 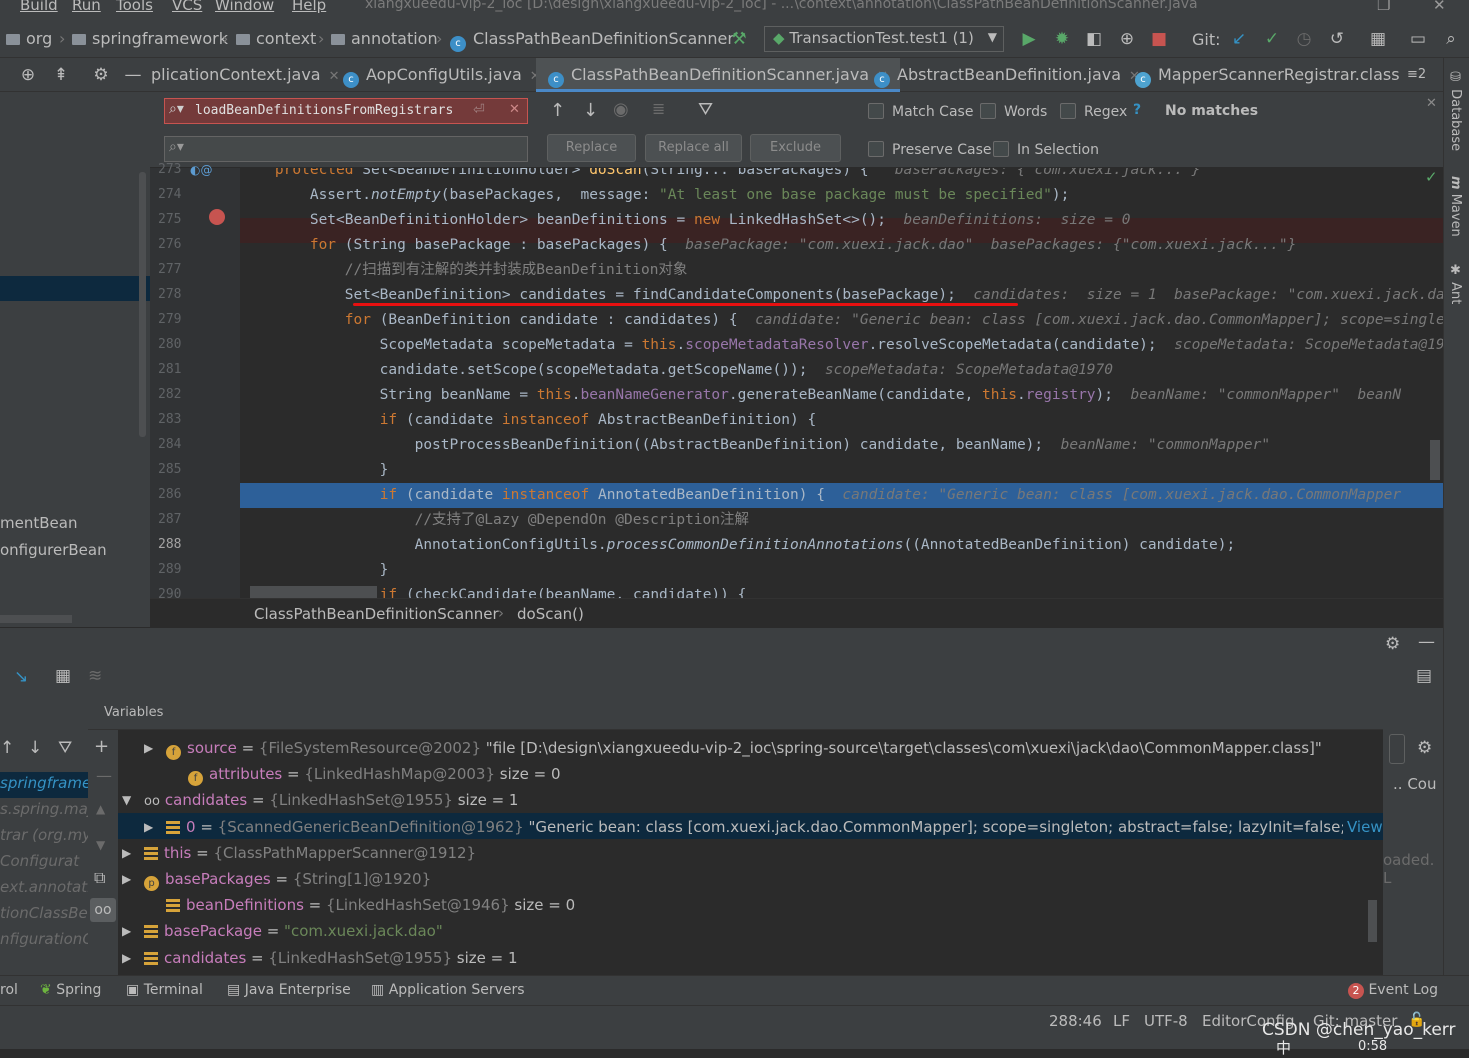 What do you see at coordinates (920, 111) in the screenshot?
I see `match-case-checkbox: Match Case` at bounding box center [920, 111].